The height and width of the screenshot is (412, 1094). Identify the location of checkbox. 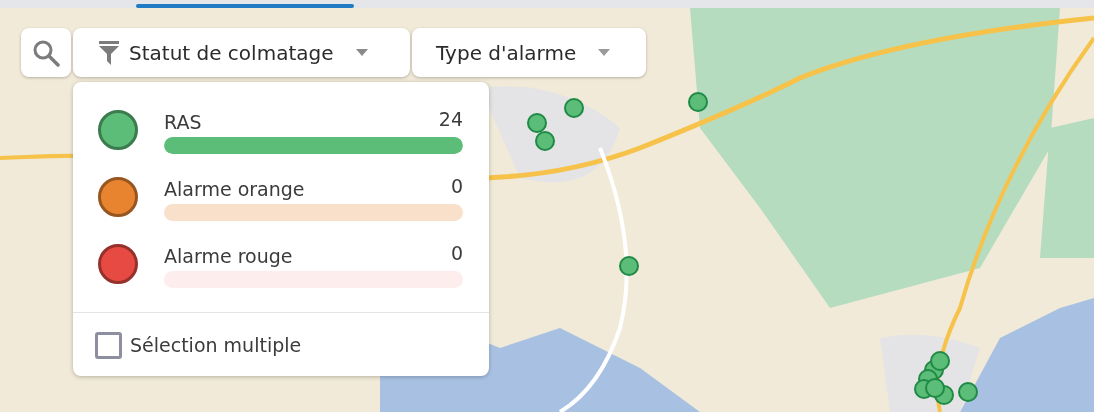
(108, 345).